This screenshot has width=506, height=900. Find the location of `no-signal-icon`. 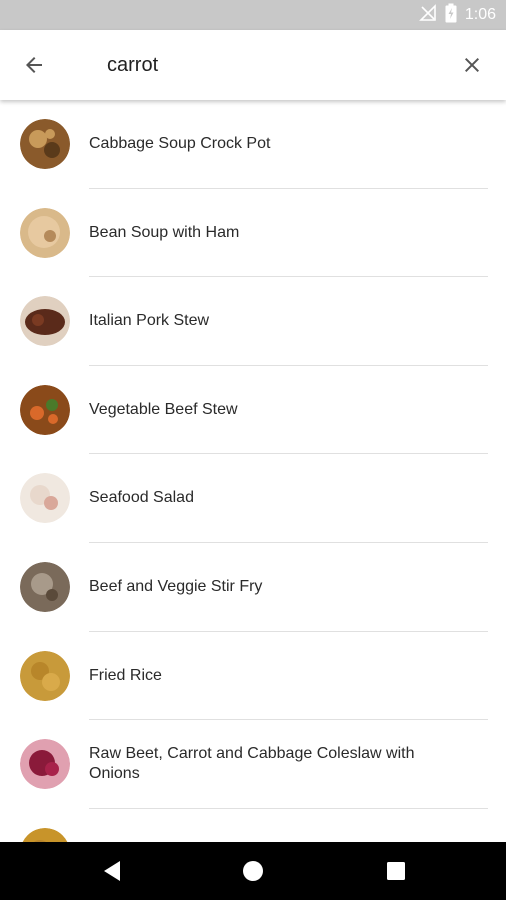

no-signal-icon is located at coordinates (427, 15).